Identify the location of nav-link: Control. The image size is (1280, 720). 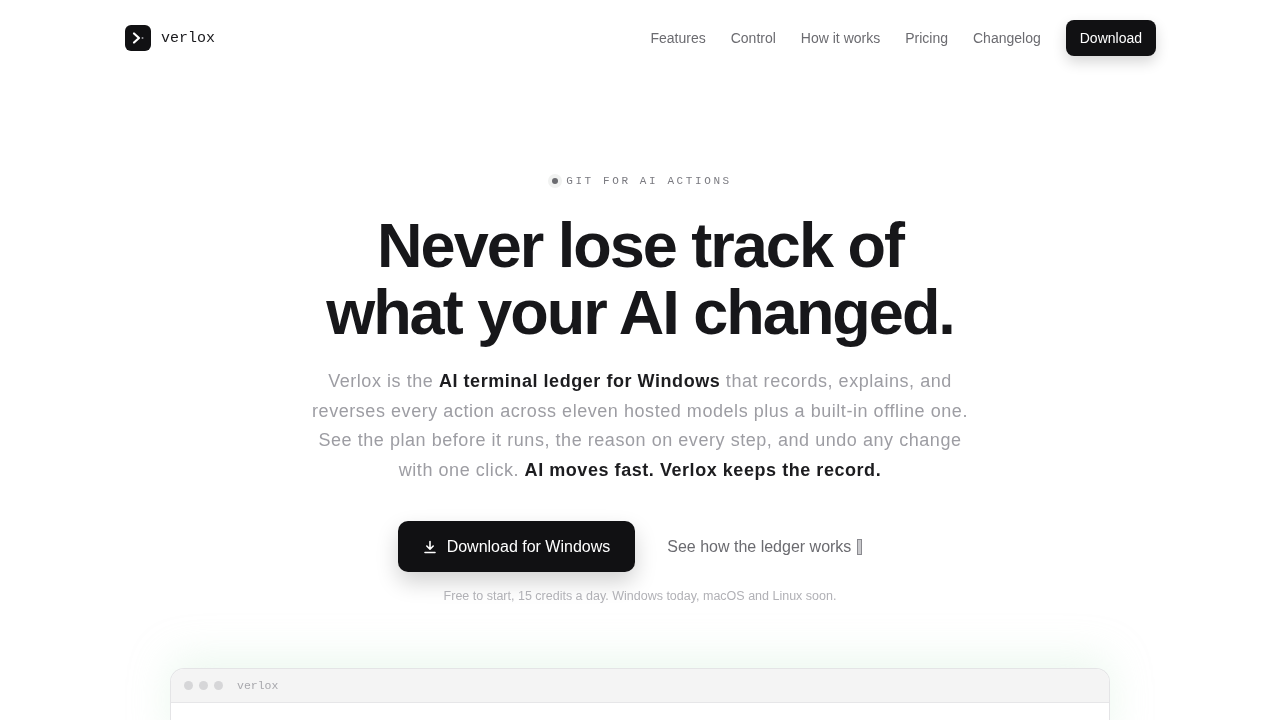
(753, 38).